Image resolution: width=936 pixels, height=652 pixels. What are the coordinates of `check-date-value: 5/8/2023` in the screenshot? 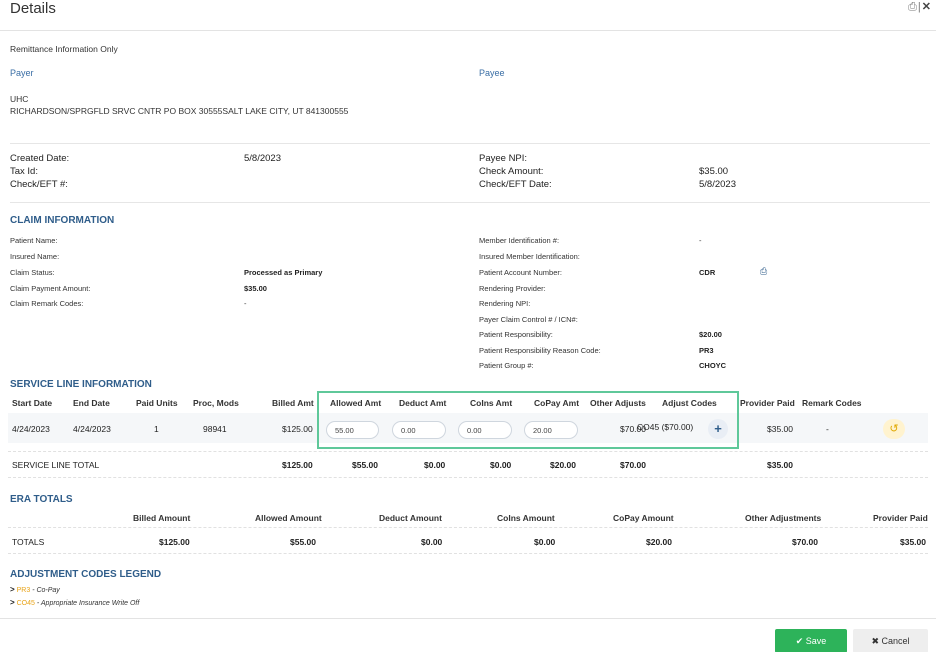 It's located at (717, 184).